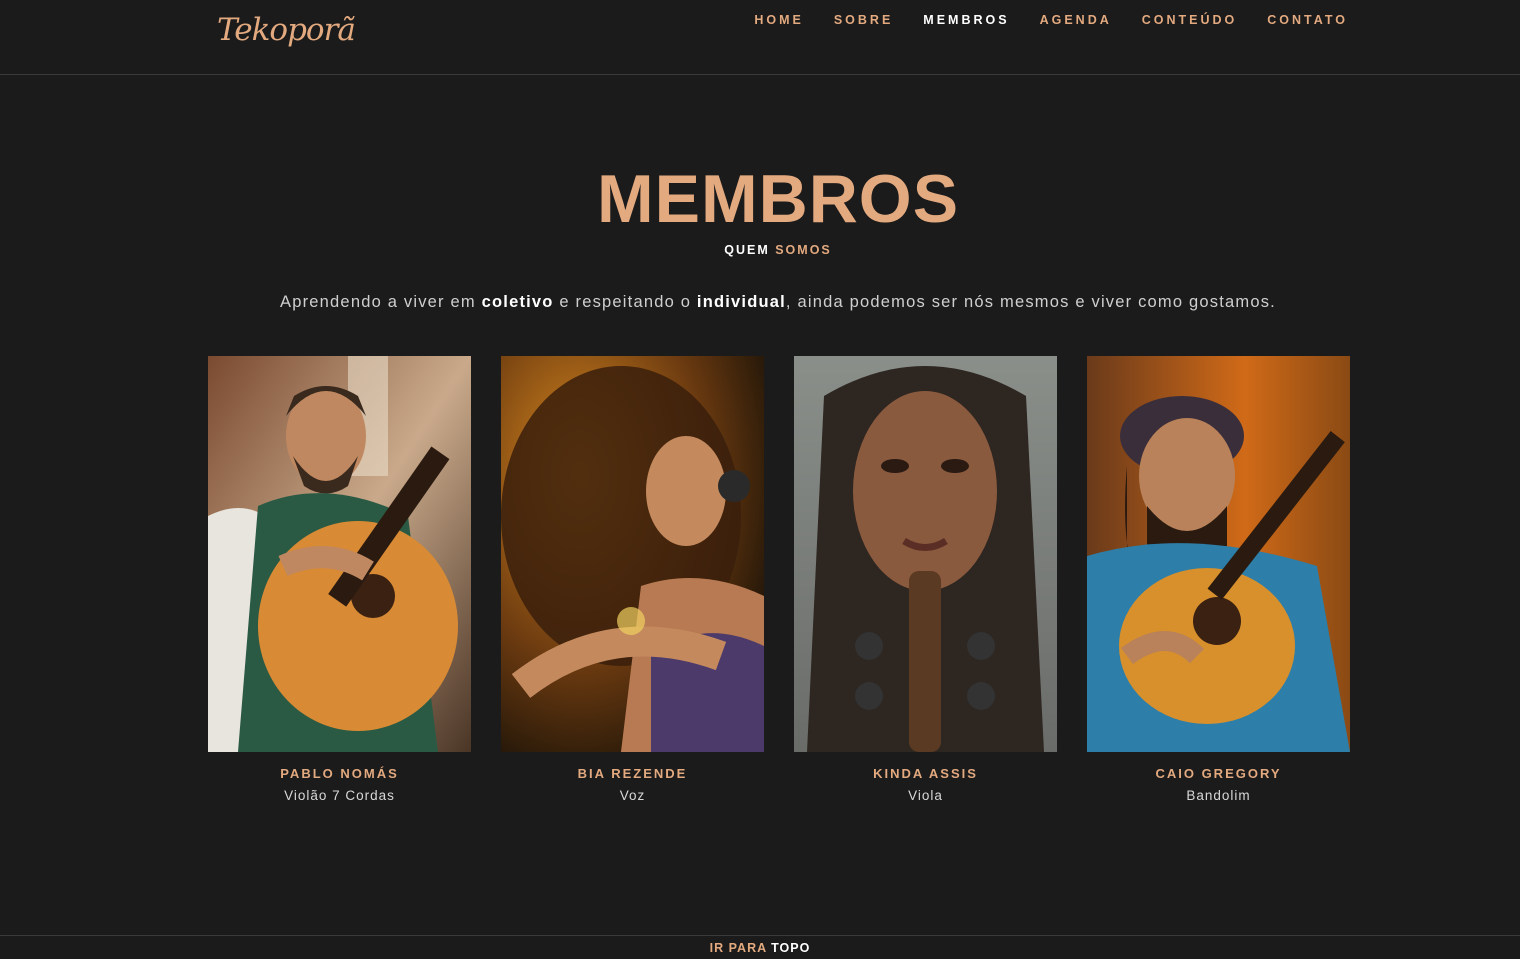 The image size is (1520, 959). I want to click on back-to-top-part2: TOPO, so click(790, 948).